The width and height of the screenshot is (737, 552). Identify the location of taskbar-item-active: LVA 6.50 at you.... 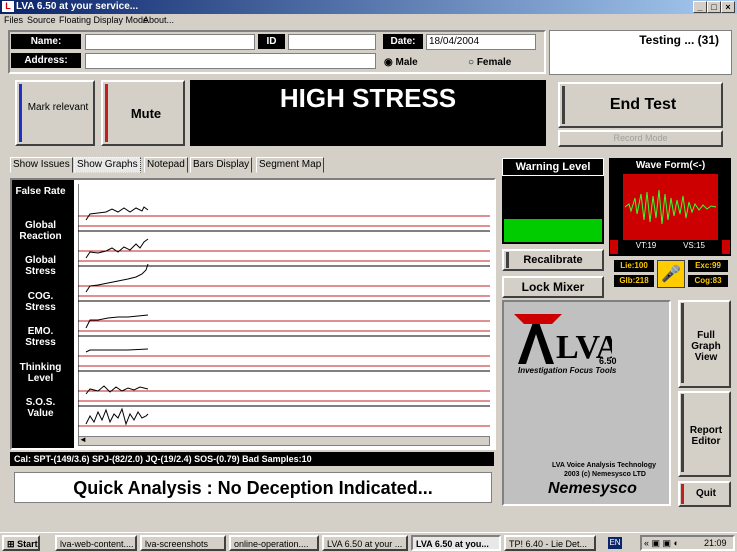
(456, 543).